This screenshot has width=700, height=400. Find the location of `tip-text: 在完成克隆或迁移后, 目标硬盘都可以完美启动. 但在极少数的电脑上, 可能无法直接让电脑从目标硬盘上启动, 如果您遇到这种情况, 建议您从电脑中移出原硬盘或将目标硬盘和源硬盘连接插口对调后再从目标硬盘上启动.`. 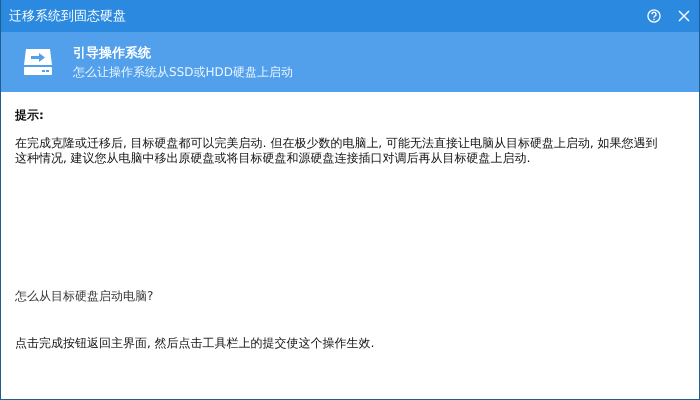

tip-text: 在完成克隆或迁移后, 目标硬盘都可以完美启动. 但在极少数的电脑上, 可能无法直接让电脑从目标硬盘上启动, 如果您遇到这种情况, 建议您从电脑中移出原硬盘或将目标硬盘和源硬盘连接插口对调后再从目标硬盘上启动. is located at coordinates (337, 151).